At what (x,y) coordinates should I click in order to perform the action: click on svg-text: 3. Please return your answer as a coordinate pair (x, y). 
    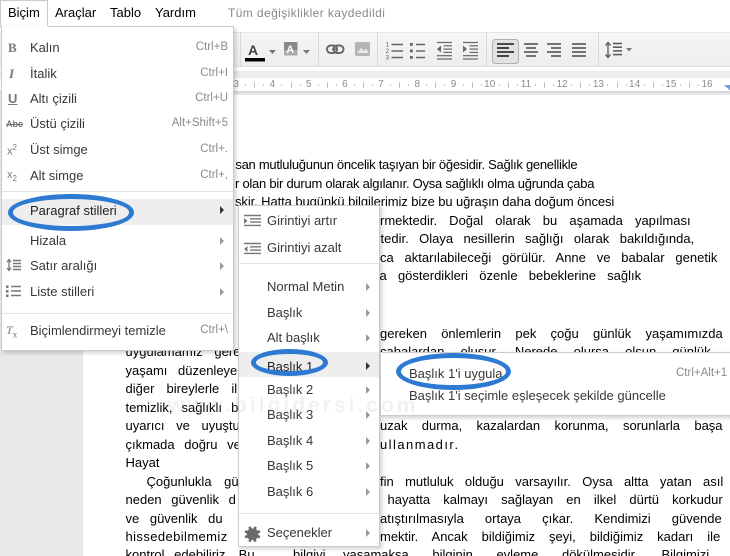
    Looking at the image, I should click on (388, 58).